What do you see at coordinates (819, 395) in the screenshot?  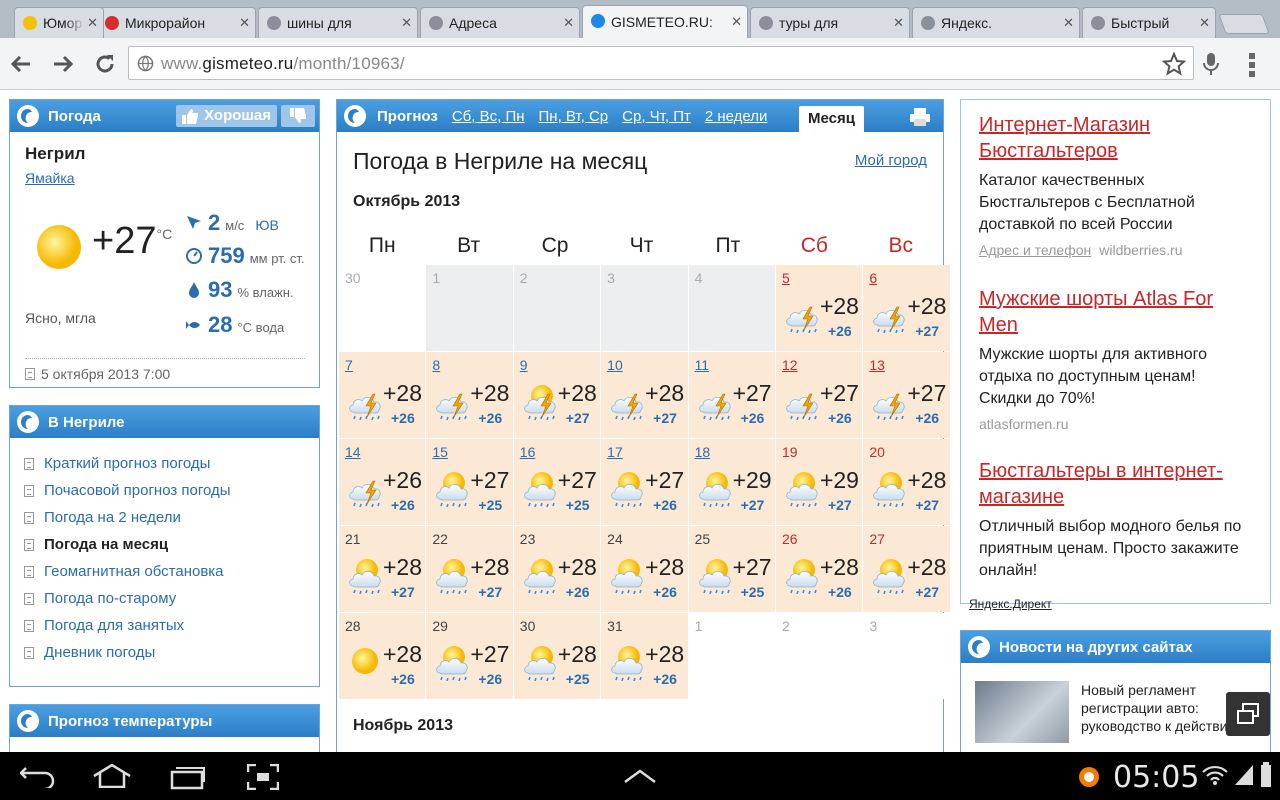 I see `calendar-day-cell: 12 +27 +26` at bounding box center [819, 395].